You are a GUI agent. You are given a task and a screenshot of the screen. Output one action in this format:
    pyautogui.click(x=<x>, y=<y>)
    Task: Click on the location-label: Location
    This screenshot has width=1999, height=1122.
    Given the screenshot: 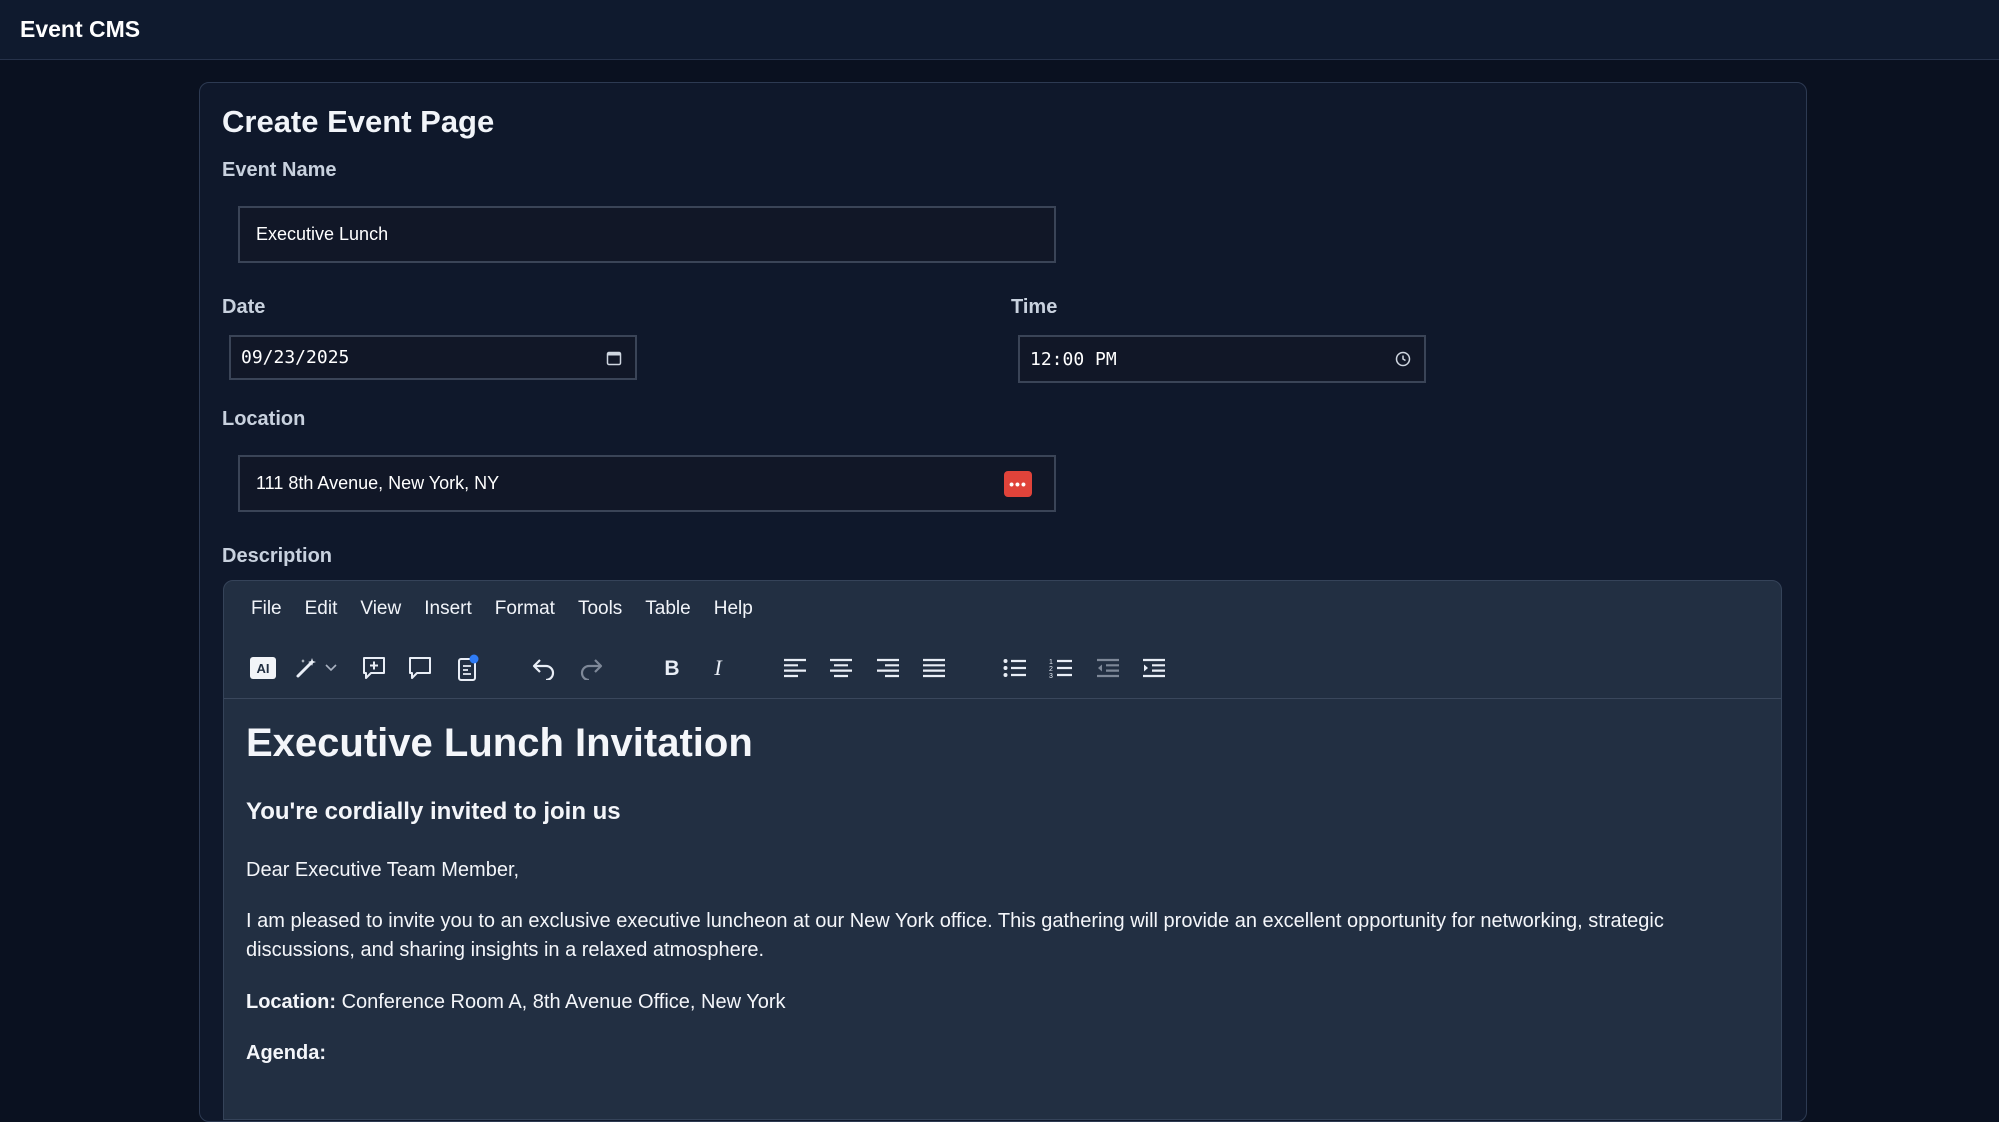 What is the action you would take?
    pyautogui.click(x=264, y=419)
    